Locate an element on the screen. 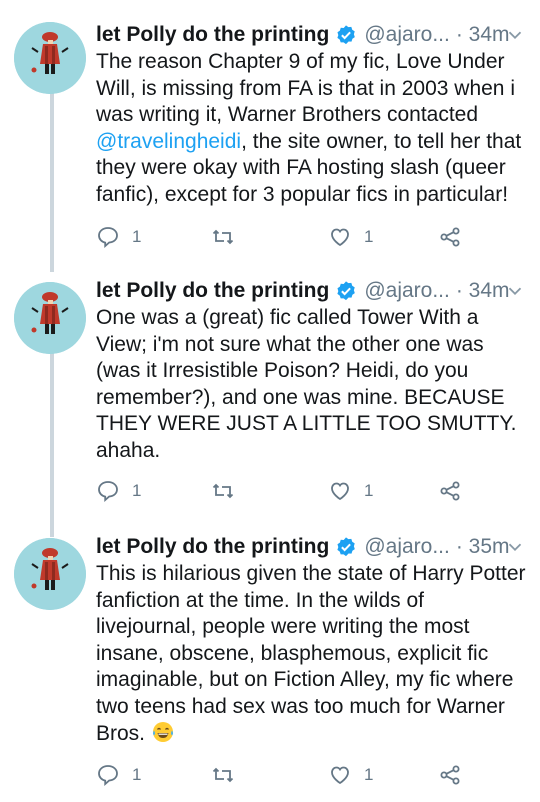 The height and width of the screenshot is (802, 540). timestamp: · 35m is located at coordinates (483, 547).